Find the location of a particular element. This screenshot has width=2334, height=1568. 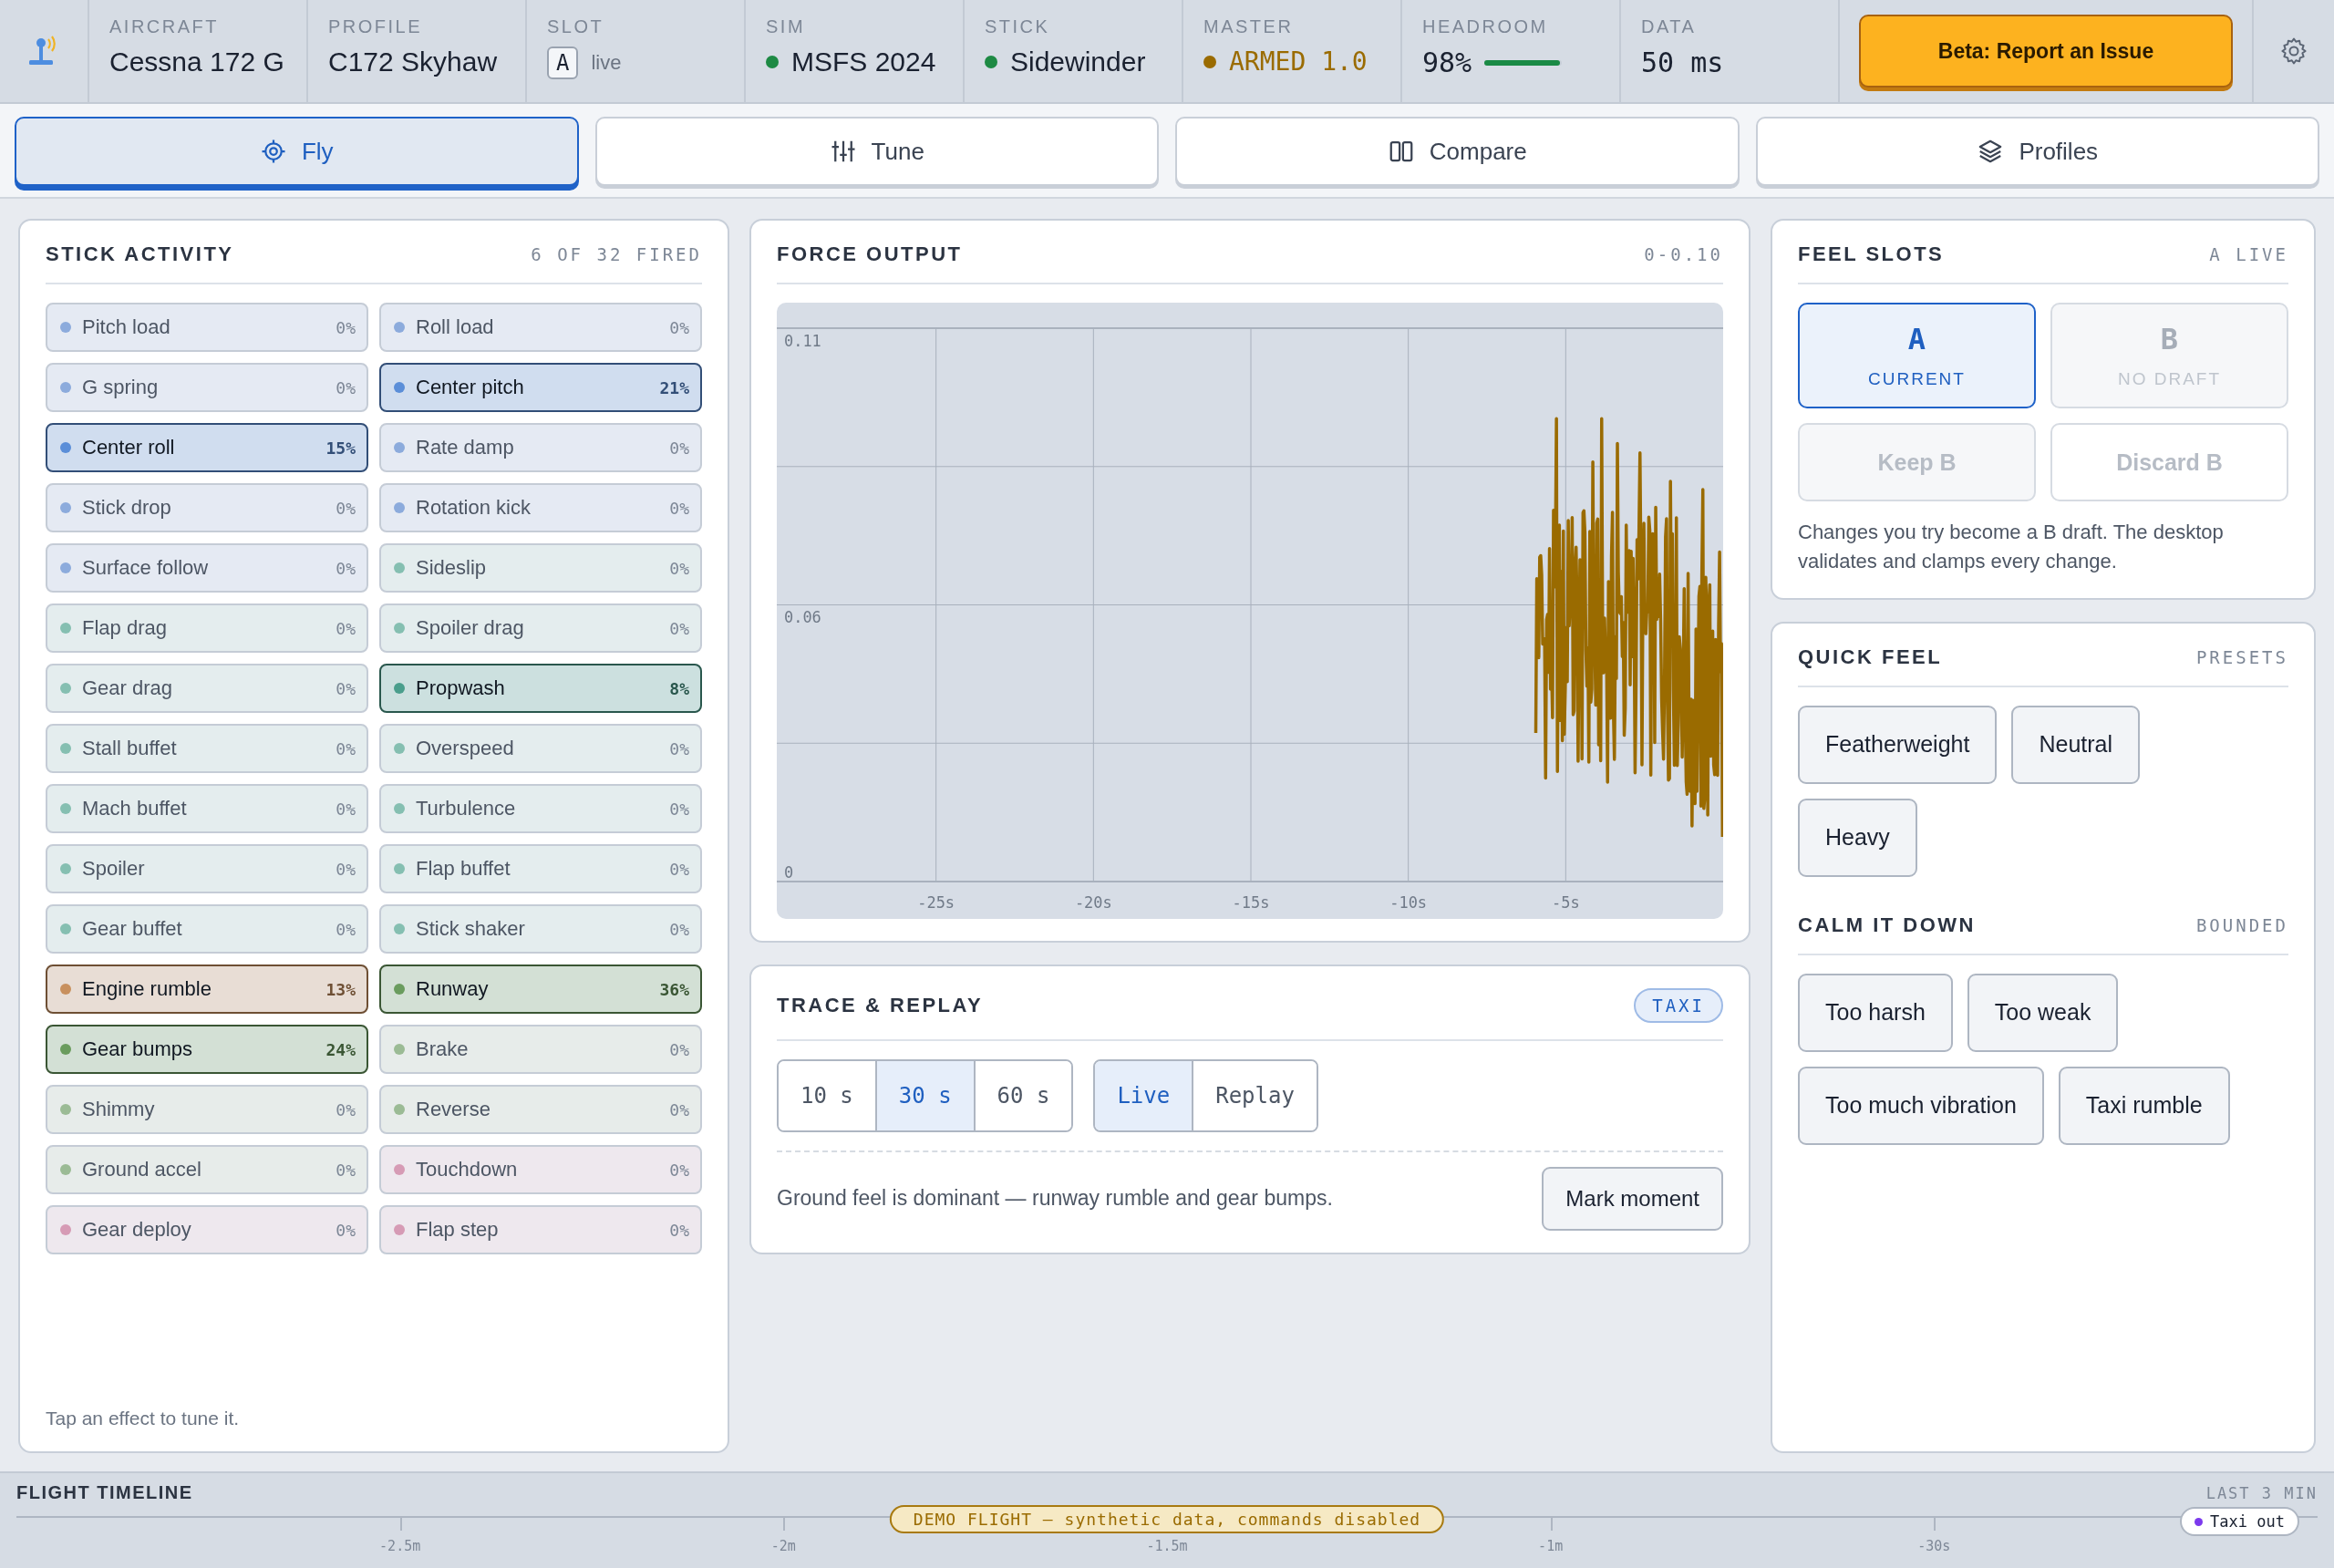

effect-item: Engine rumble 13% is located at coordinates (207, 990).